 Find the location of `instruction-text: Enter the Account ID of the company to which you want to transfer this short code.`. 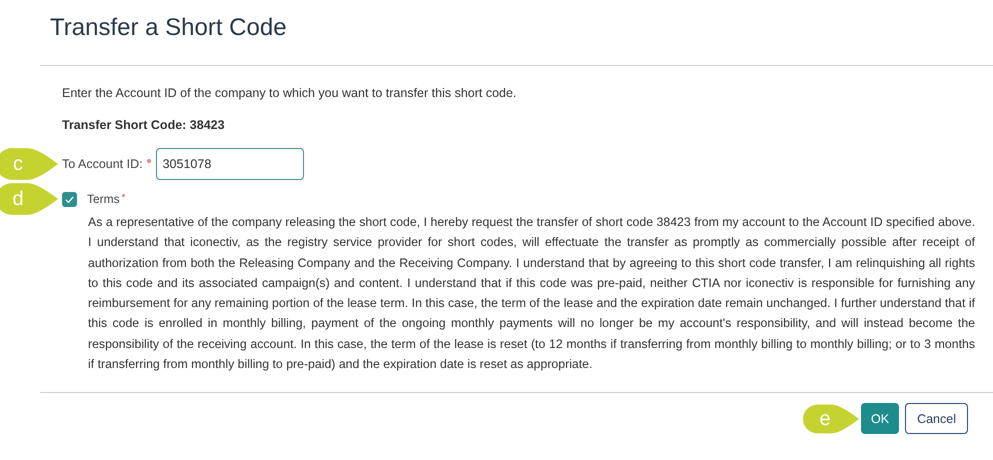

instruction-text: Enter the Account ID of the company to which you want to transfer this short code. is located at coordinates (290, 93).